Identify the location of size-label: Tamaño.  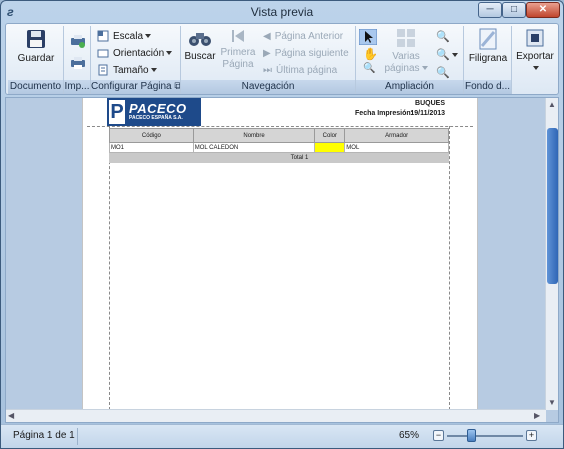
(131, 70).